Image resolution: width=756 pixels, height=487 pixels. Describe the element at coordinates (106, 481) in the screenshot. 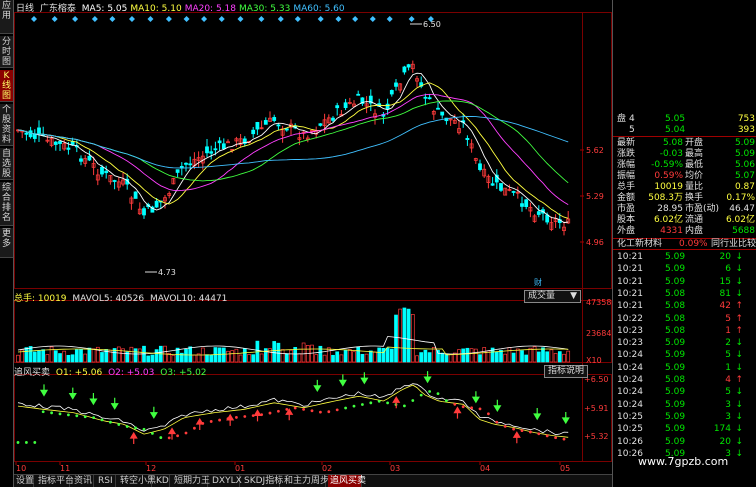

I see `bottom-tab-3: RSI` at that location.